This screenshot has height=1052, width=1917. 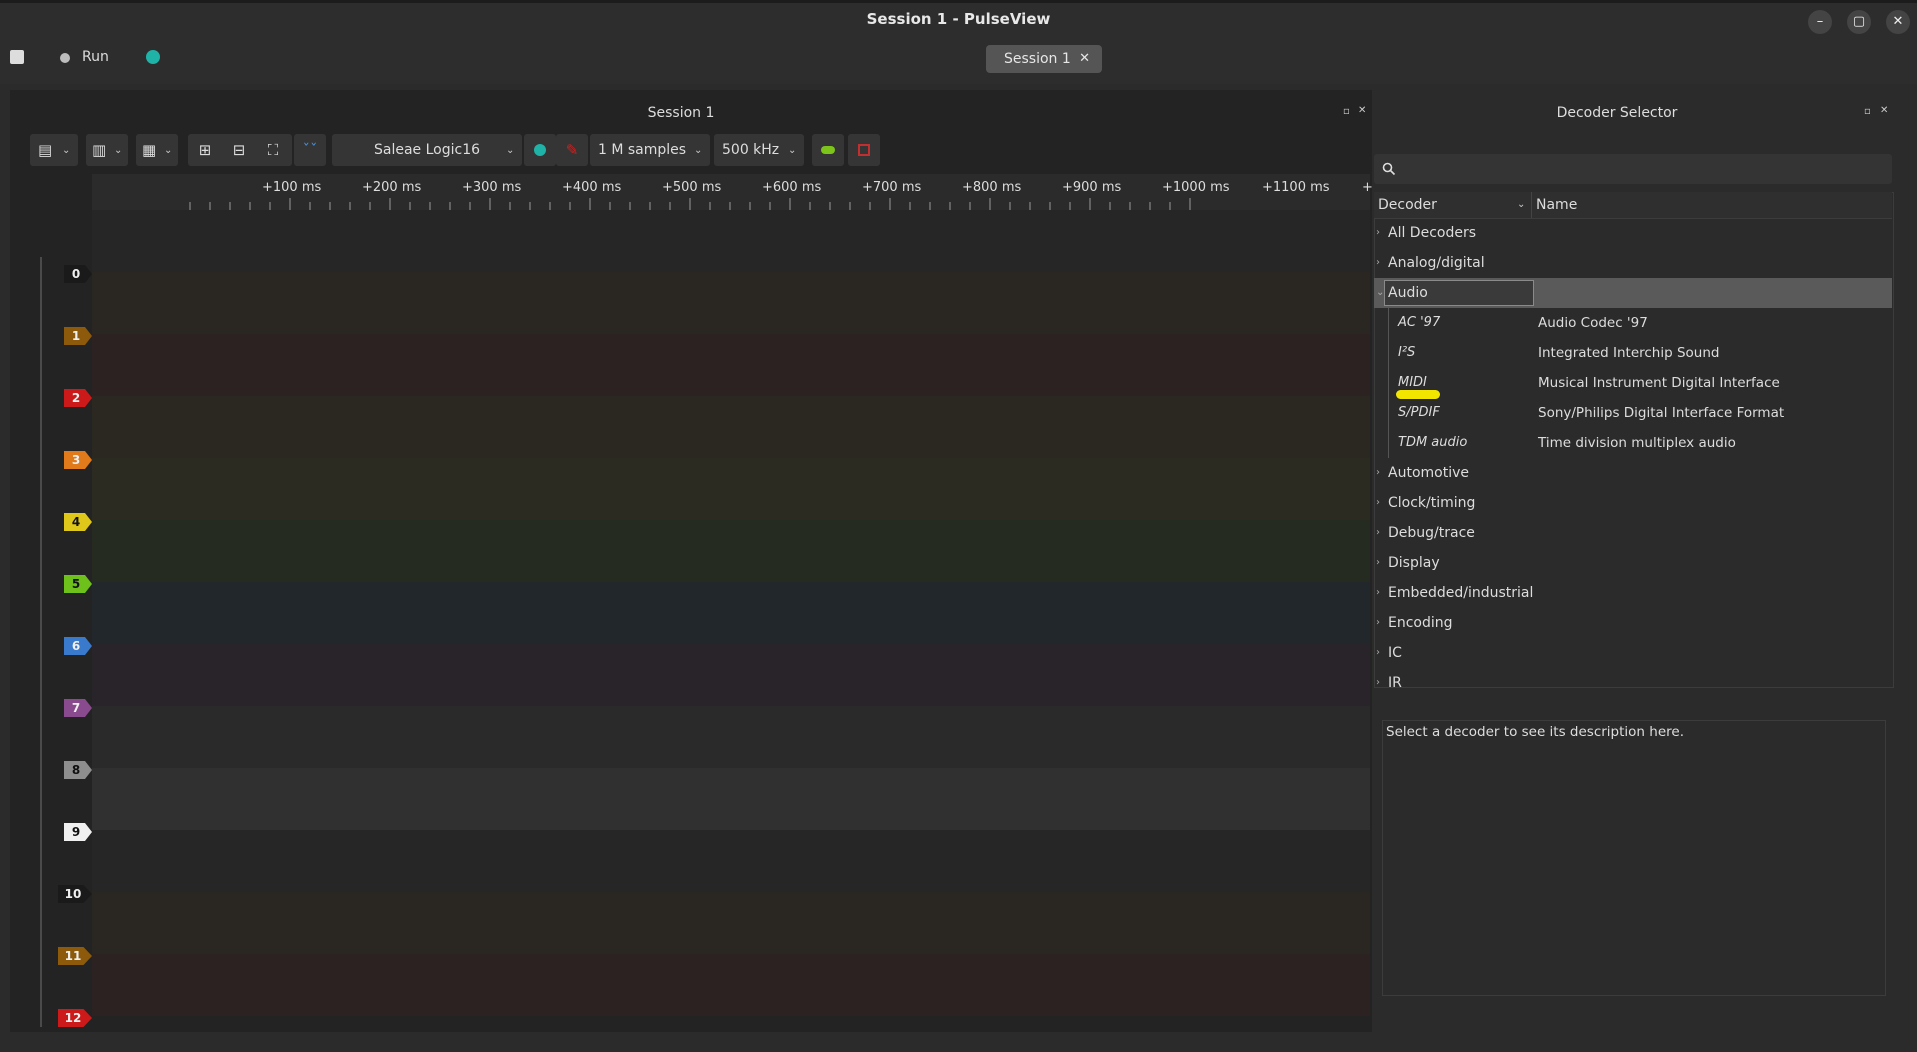 I want to click on decoder-category: › Clock/timing, so click(x=1633, y=503).